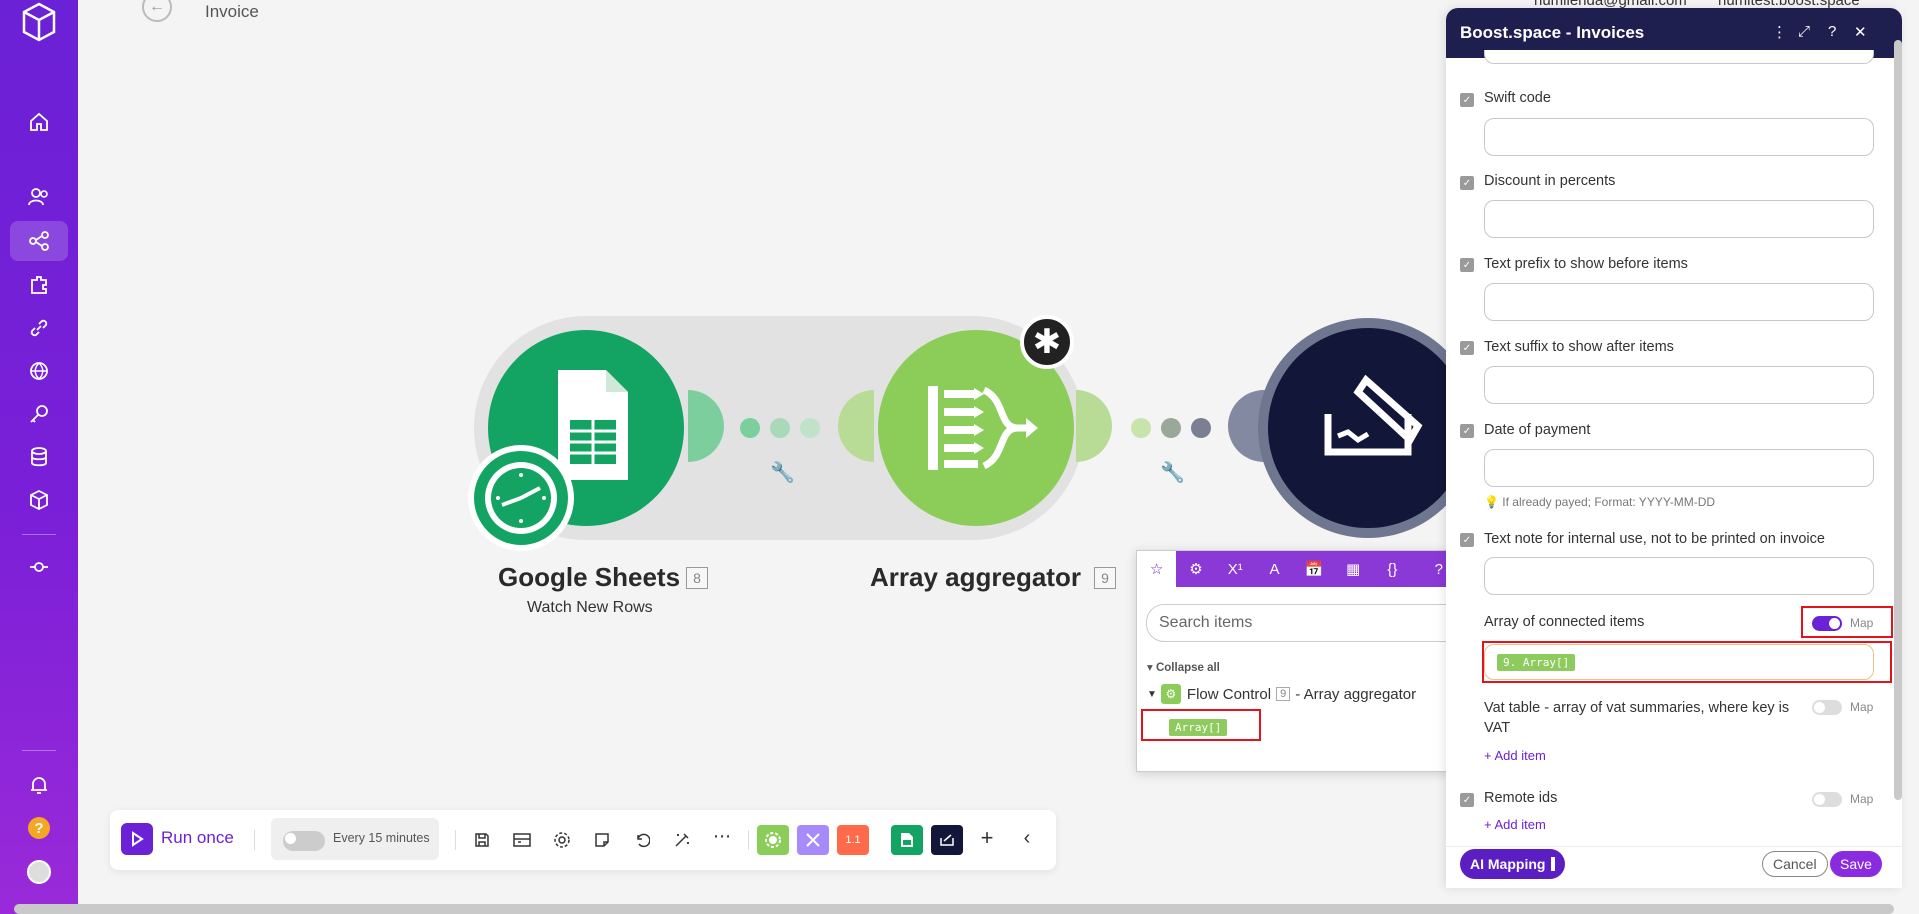 This screenshot has width=1919, height=914. Describe the element at coordinates (975, 577) in the screenshot. I see `module-title: Array aggregator` at that location.